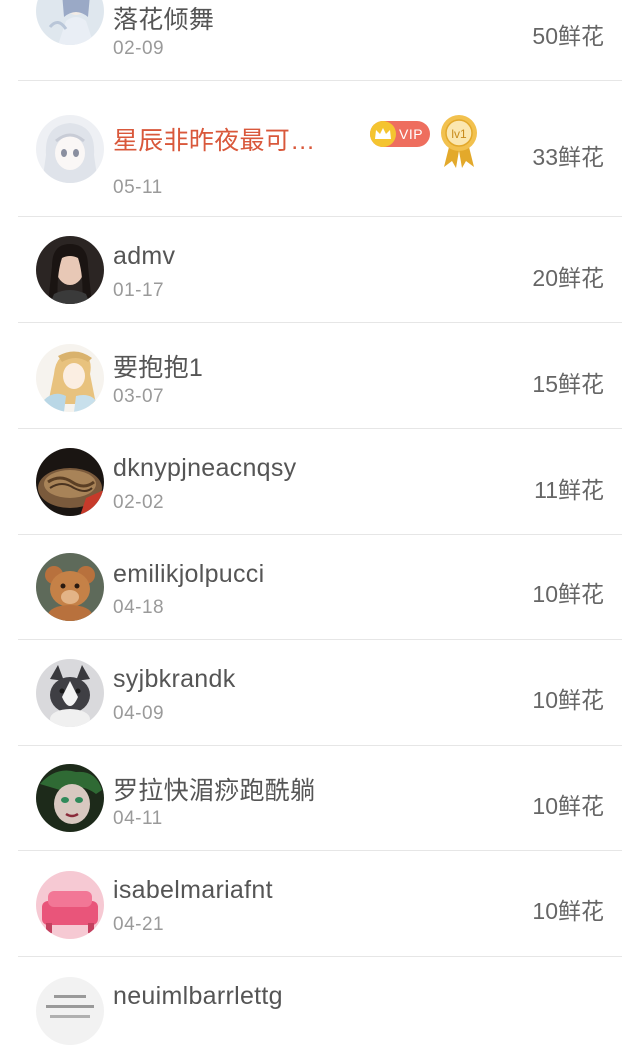  I want to click on list-item: 星辰非昨夜最可… 05-11 33鲜花, so click(320, 149).